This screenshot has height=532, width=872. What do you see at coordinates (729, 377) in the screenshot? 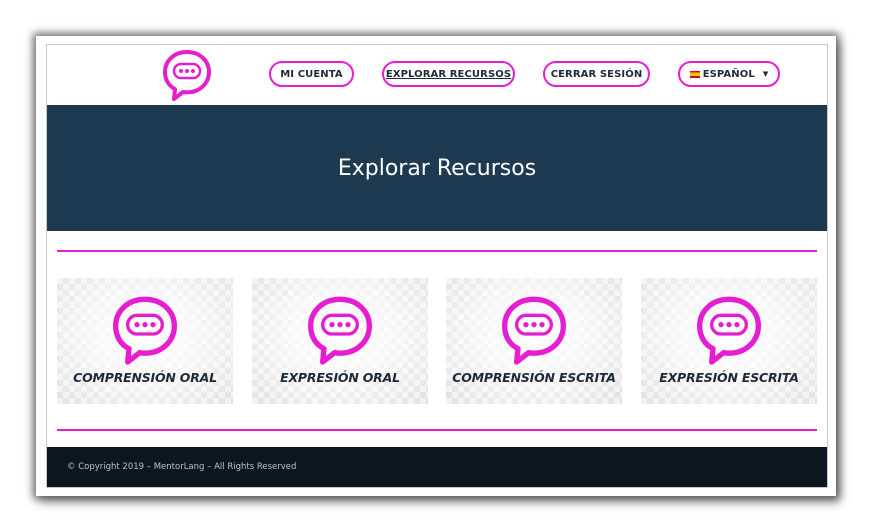
I see `resource-card-label: EXPRESIÓN ESCRITA` at bounding box center [729, 377].